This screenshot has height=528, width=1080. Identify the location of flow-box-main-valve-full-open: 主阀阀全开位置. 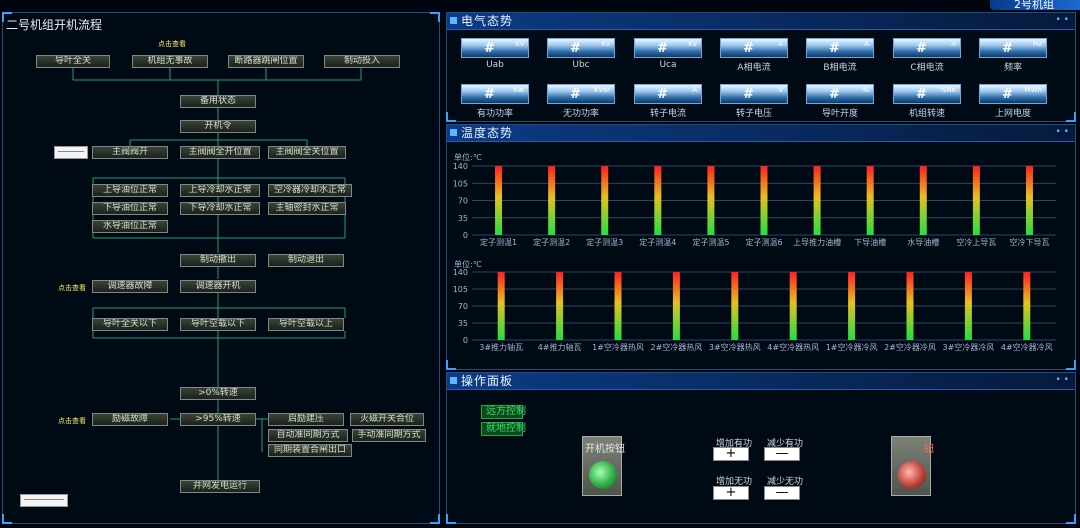
(220, 152).